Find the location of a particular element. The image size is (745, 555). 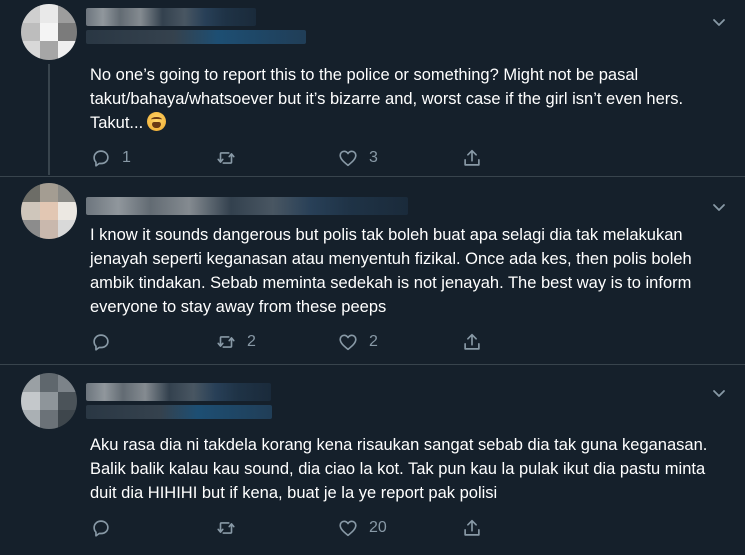

like-button: 2 is located at coordinates (357, 342).